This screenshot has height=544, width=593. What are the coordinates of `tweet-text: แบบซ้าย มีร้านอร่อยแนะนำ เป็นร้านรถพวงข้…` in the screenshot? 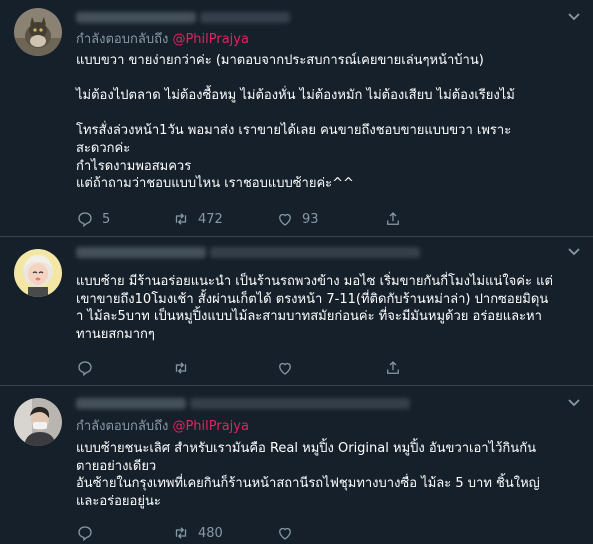 It's located at (314, 308).